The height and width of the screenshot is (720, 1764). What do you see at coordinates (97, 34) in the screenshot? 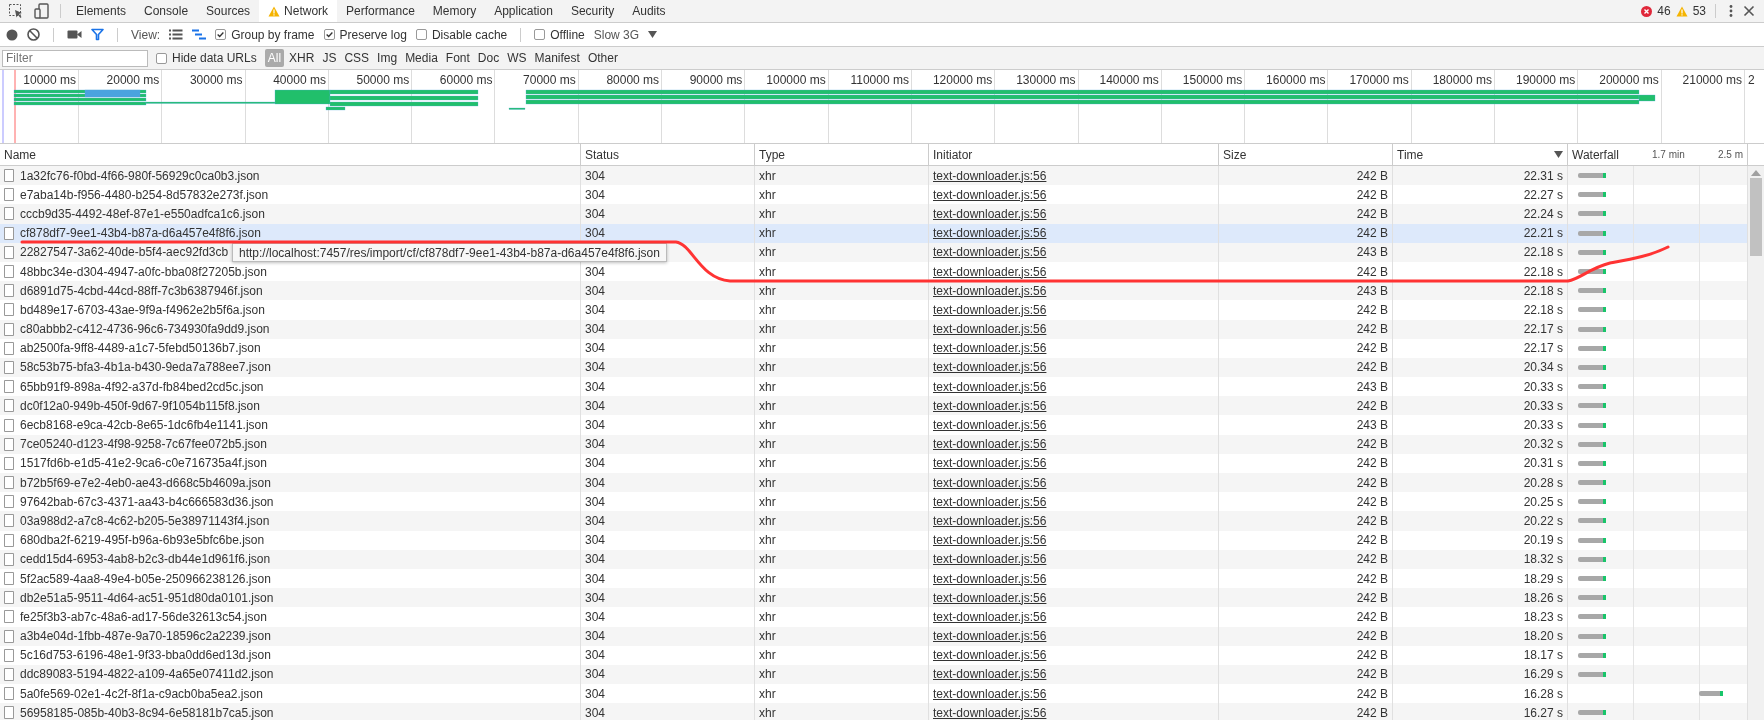
I see `filter-icon` at bounding box center [97, 34].